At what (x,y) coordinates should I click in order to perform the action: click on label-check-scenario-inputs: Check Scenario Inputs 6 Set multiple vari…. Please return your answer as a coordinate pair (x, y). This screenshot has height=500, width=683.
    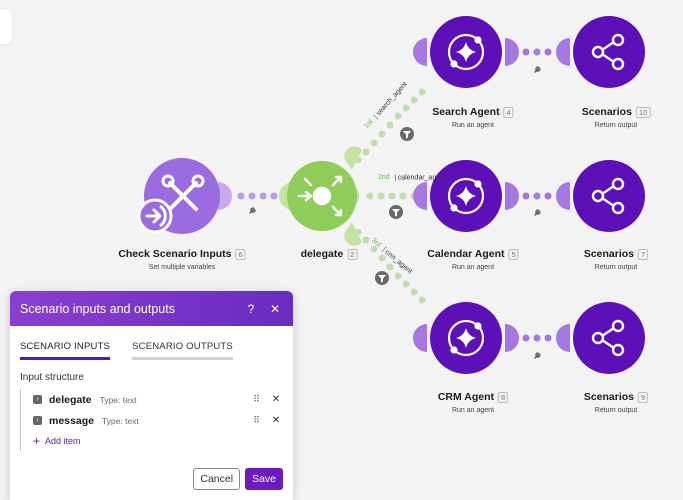
    Looking at the image, I should click on (182, 257).